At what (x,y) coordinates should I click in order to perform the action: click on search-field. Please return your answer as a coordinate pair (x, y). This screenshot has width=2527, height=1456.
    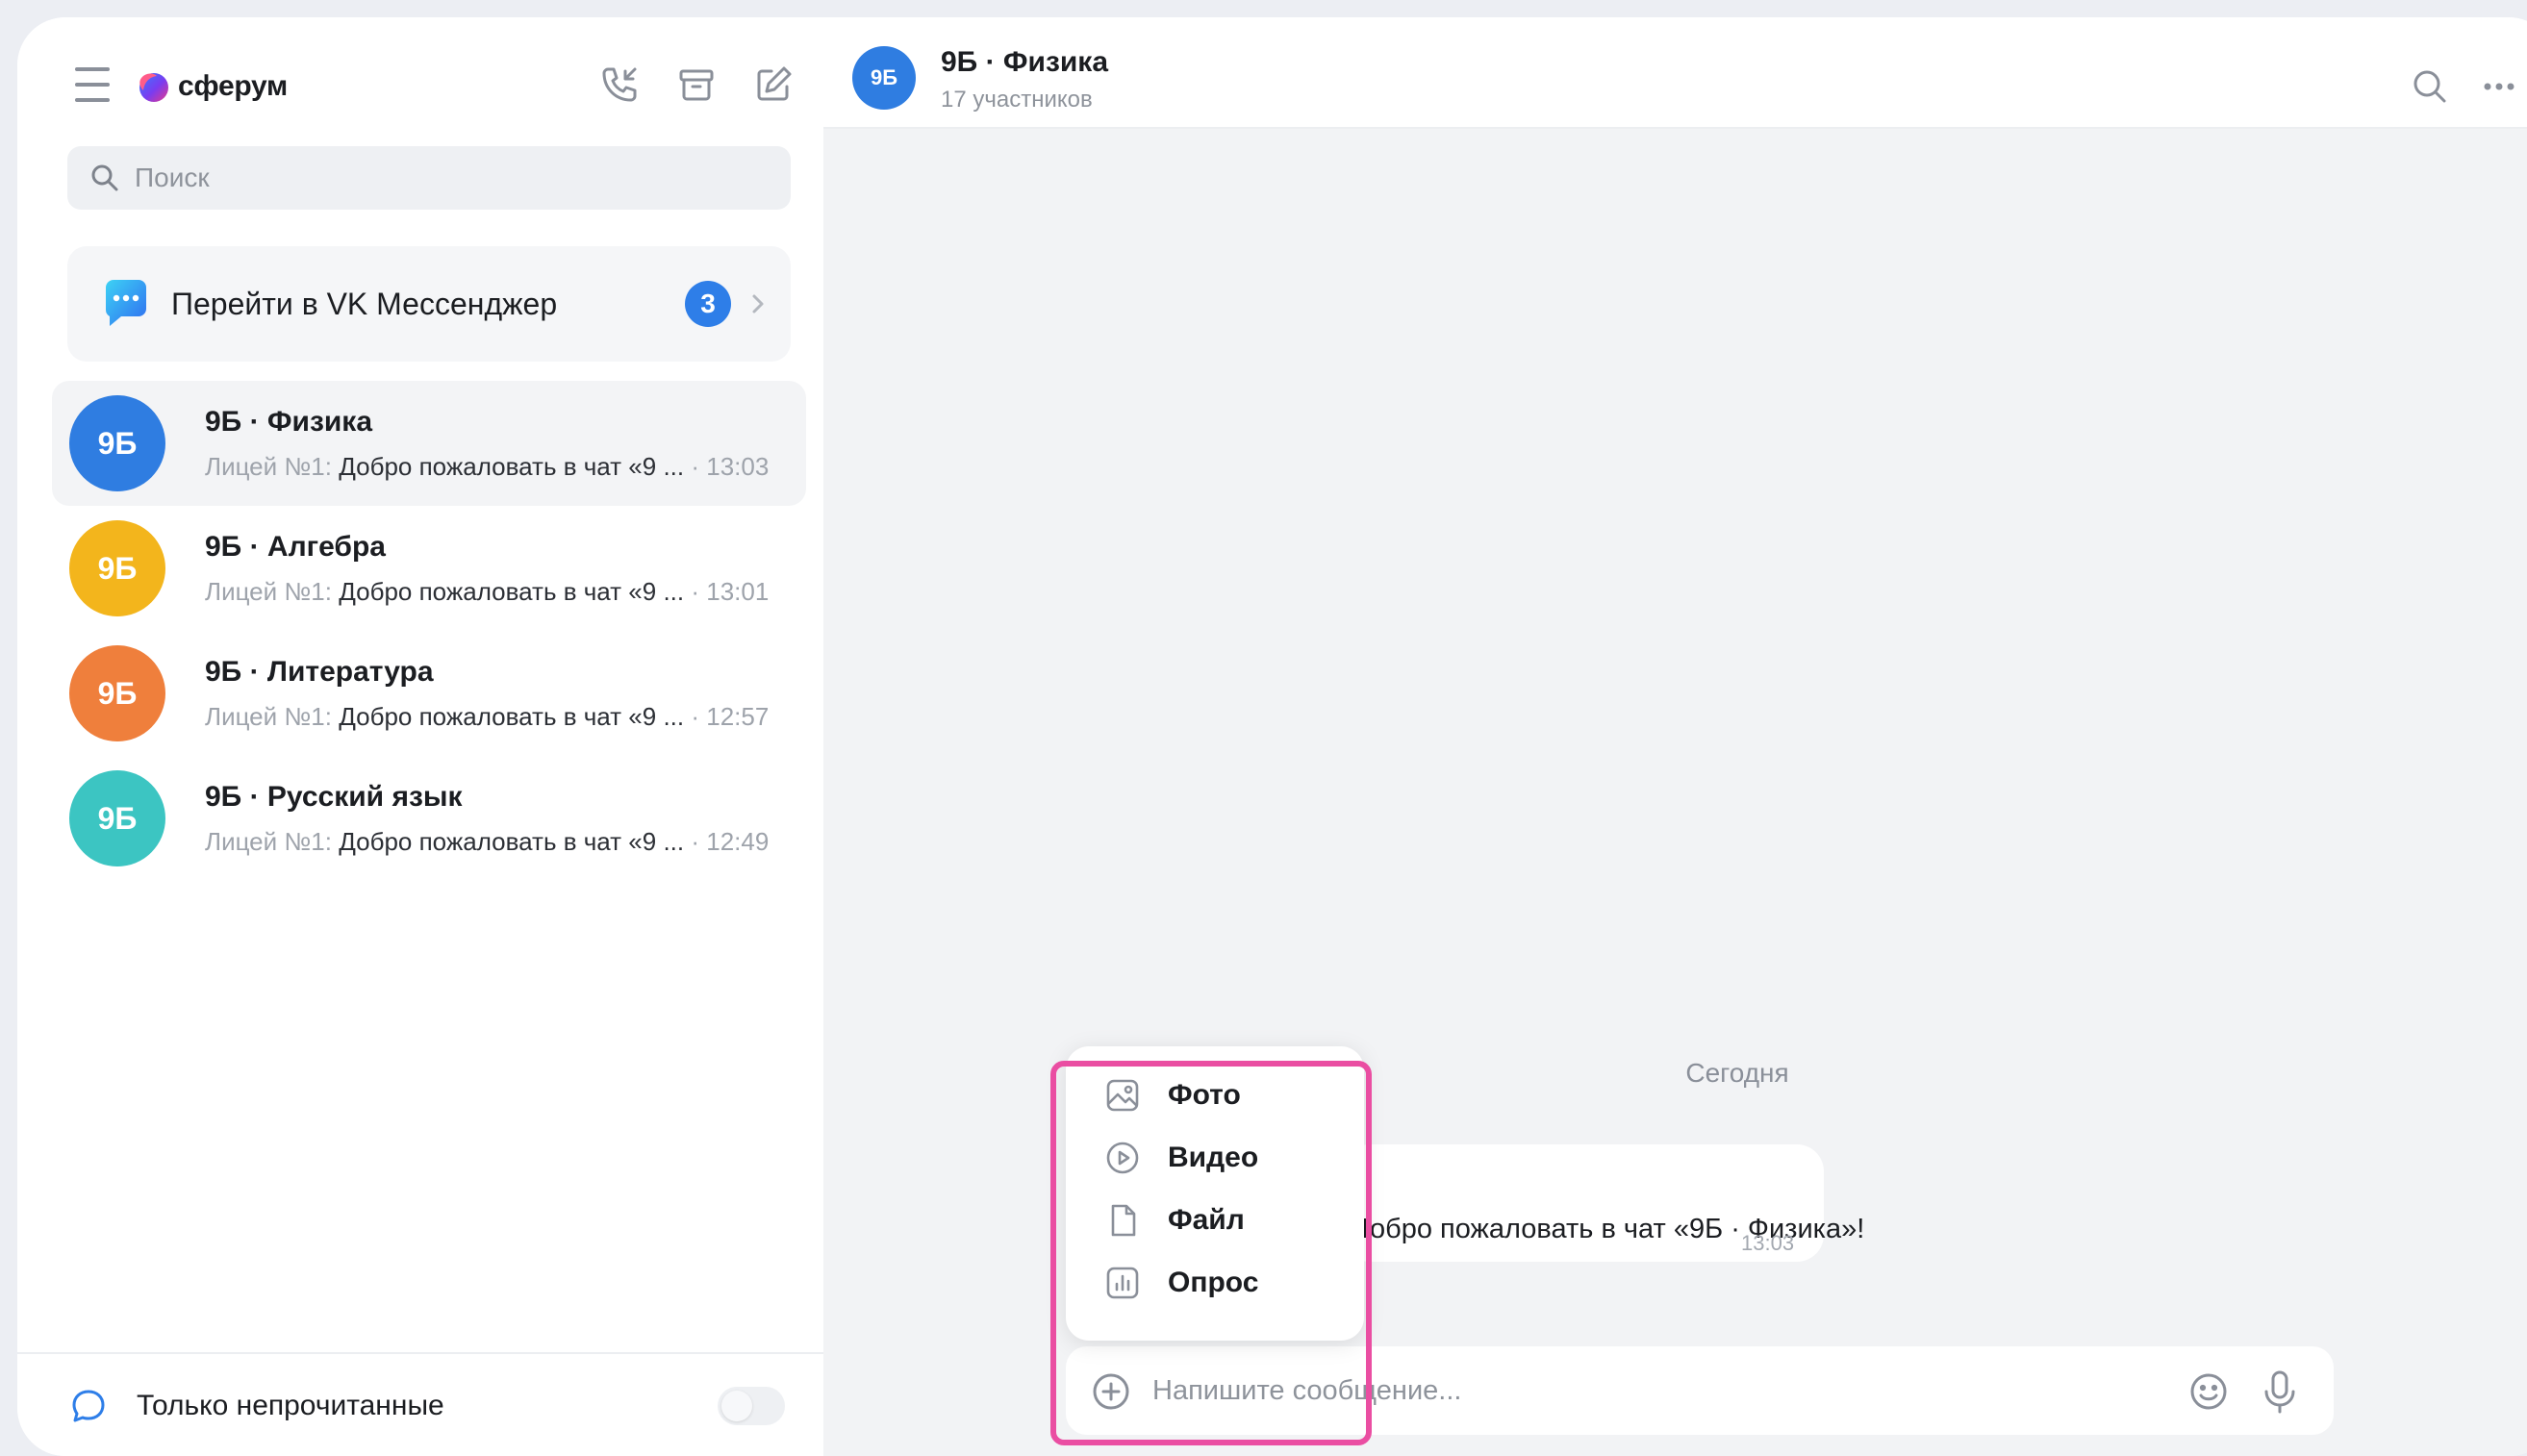
    Looking at the image, I should click on (429, 178).